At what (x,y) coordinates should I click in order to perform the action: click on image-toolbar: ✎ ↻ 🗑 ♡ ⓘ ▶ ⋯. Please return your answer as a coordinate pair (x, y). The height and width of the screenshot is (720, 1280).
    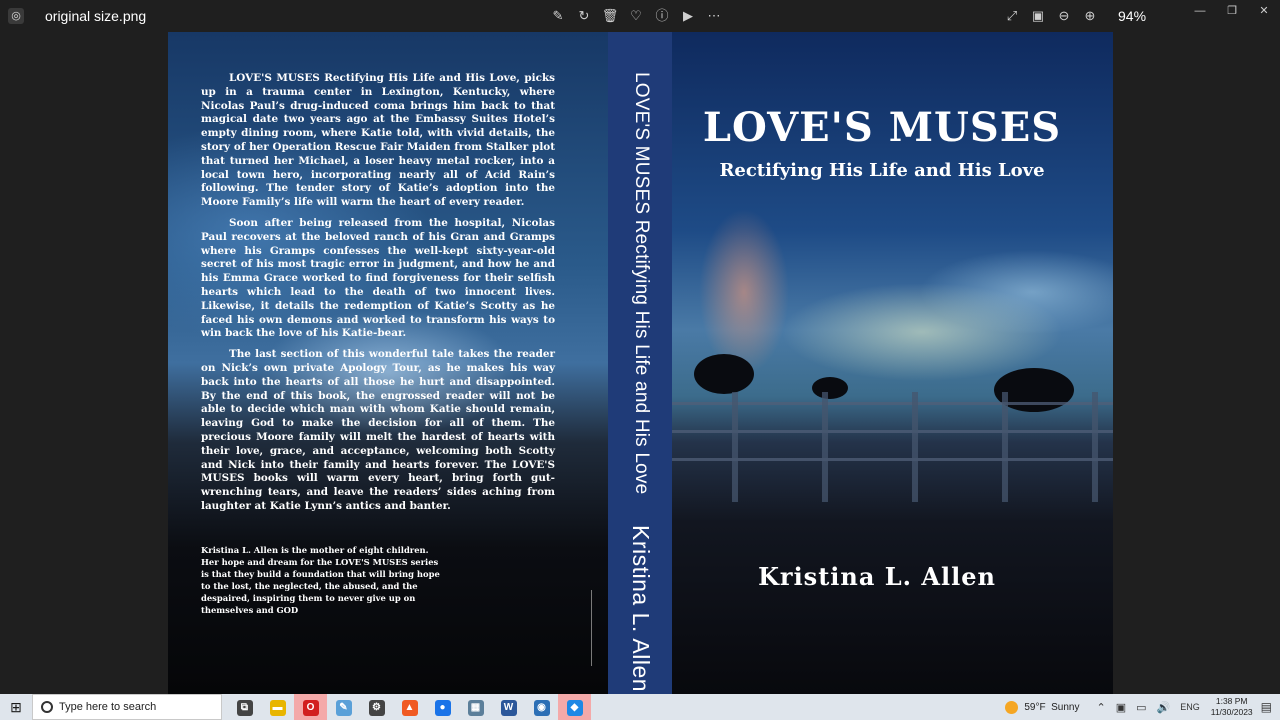
    Looking at the image, I should click on (636, 16).